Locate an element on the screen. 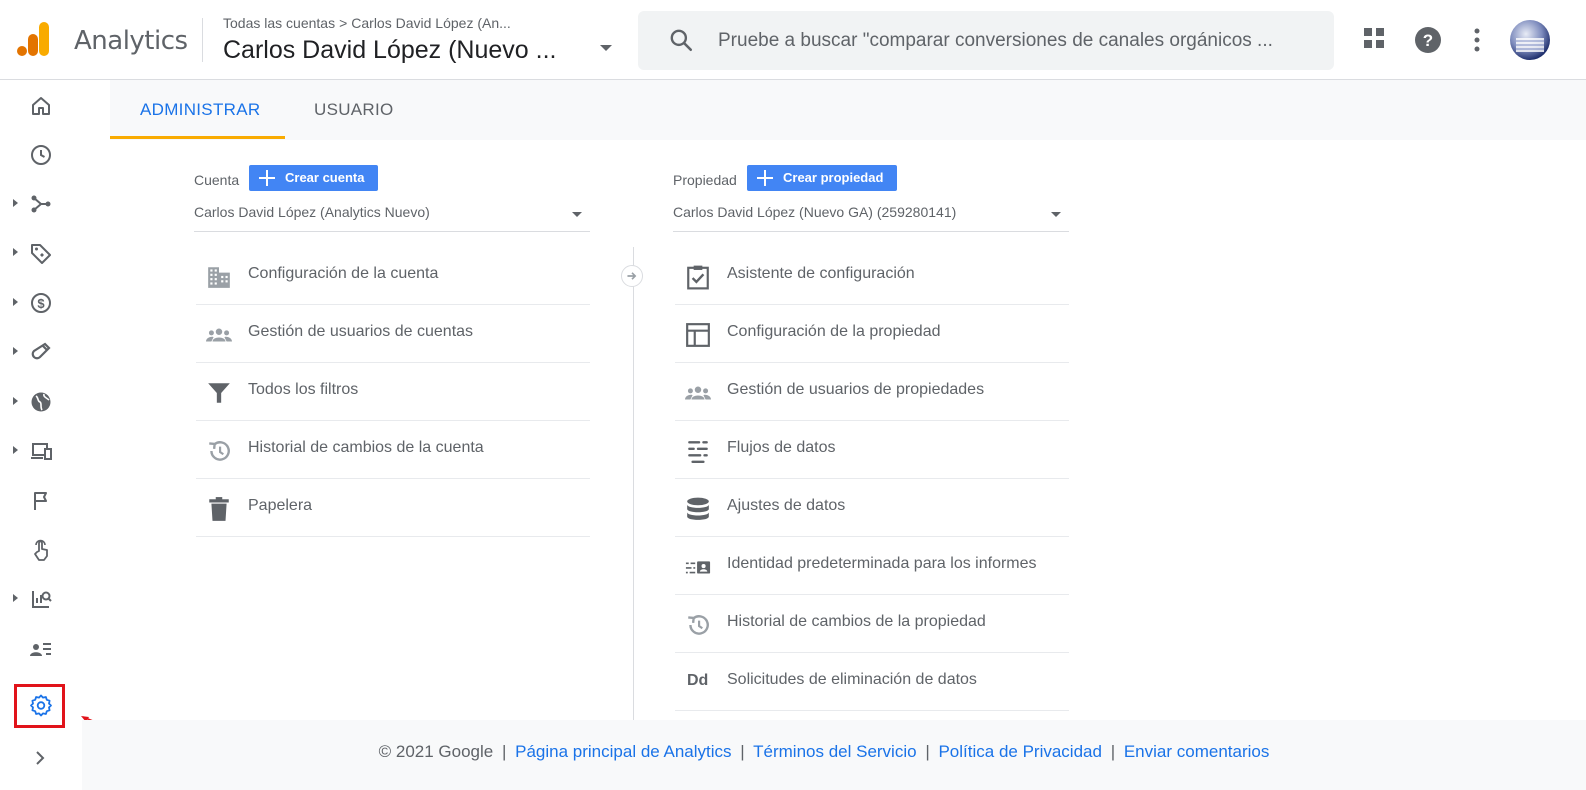 This screenshot has height=790, width=1586. nav-realtime is located at coordinates (41, 155).